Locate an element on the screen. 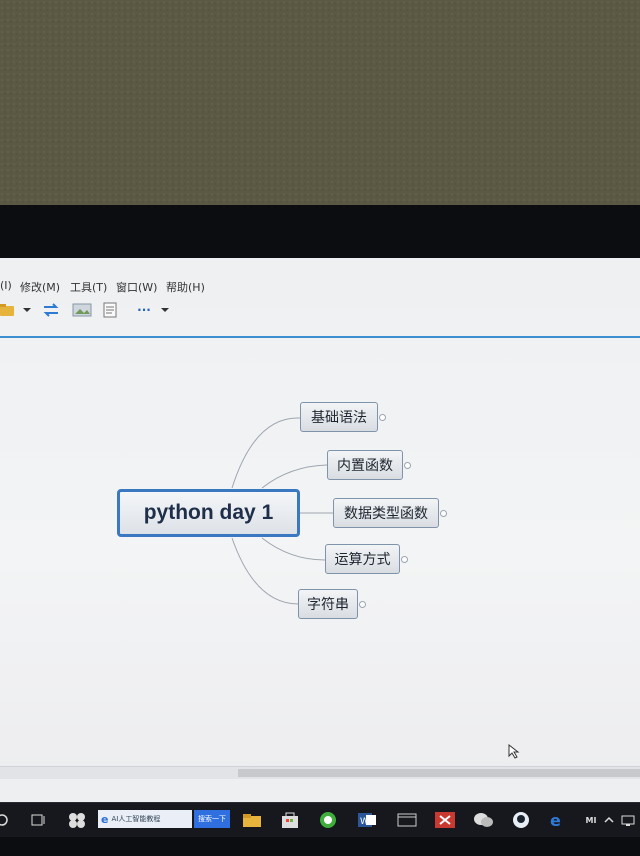 The height and width of the screenshot is (856, 640). store-icon is located at coordinates (290, 820).